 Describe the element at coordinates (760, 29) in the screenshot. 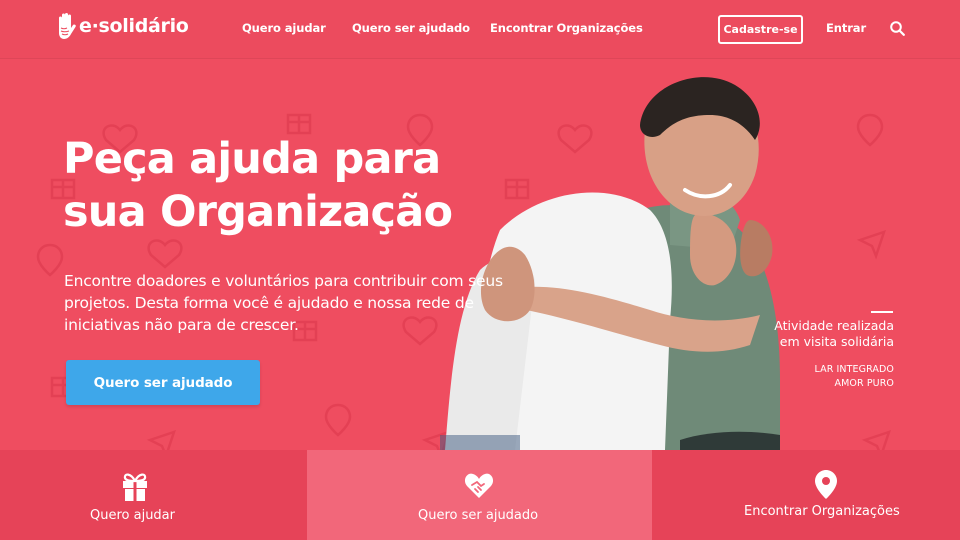

I see `signup-button: Cadastre-se` at that location.